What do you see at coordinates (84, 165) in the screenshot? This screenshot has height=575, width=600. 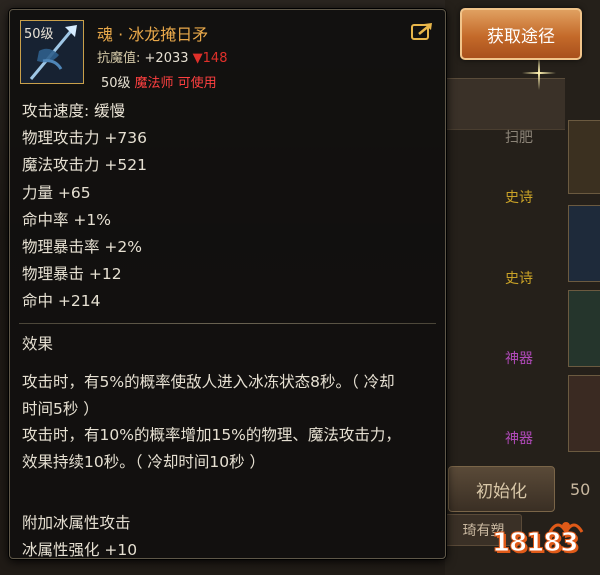 I see `stat-line: 魔法攻击力 +521` at bounding box center [84, 165].